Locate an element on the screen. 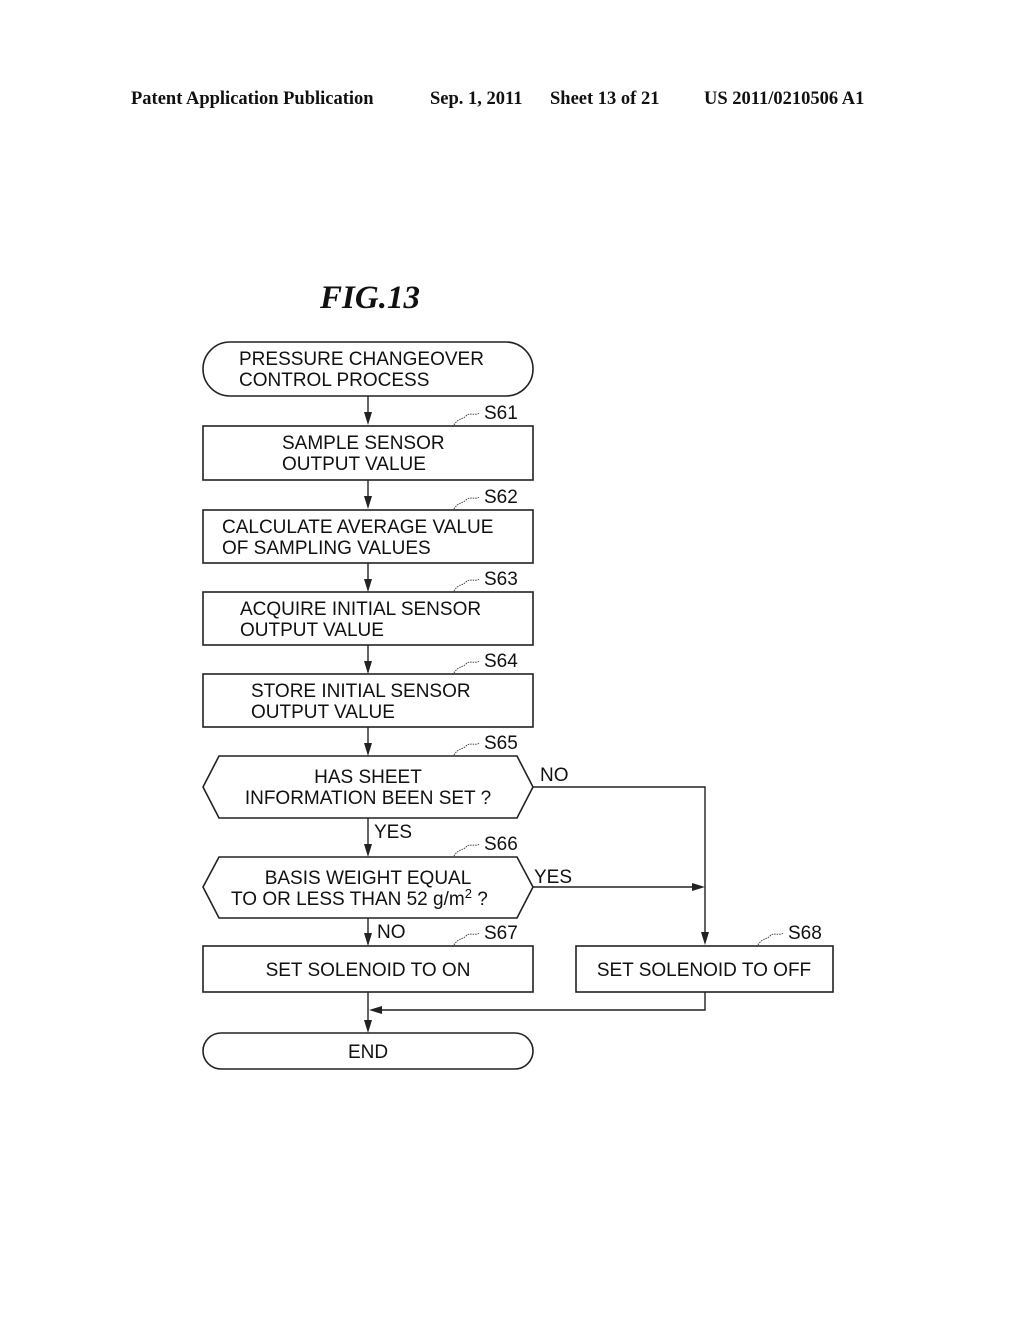  s68-label: SET SOLENOID TO OFF is located at coordinates (704, 970).